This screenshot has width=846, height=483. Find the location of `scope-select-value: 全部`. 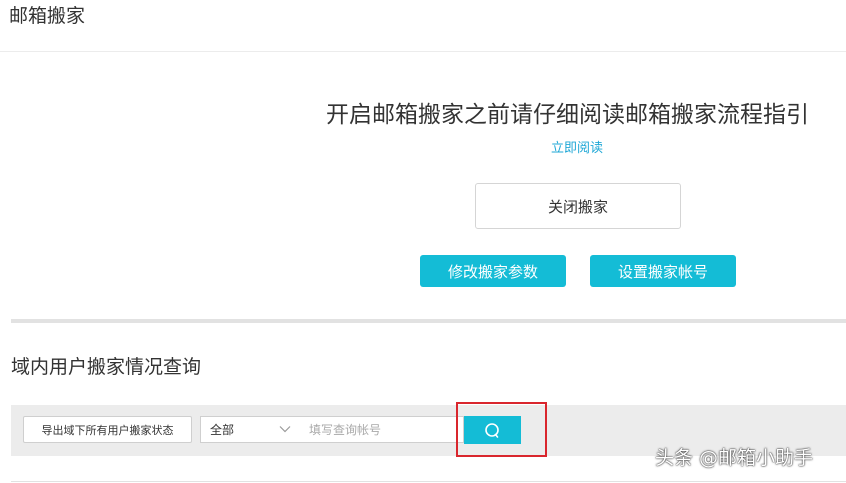

scope-select-value: 全部 is located at coordinates (222, 430).